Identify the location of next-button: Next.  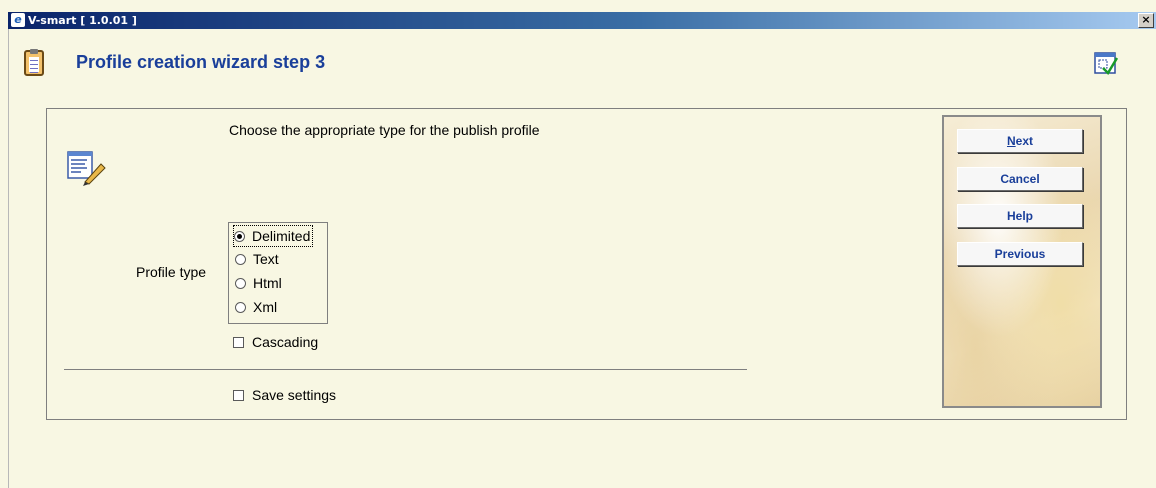
(1020, 141).